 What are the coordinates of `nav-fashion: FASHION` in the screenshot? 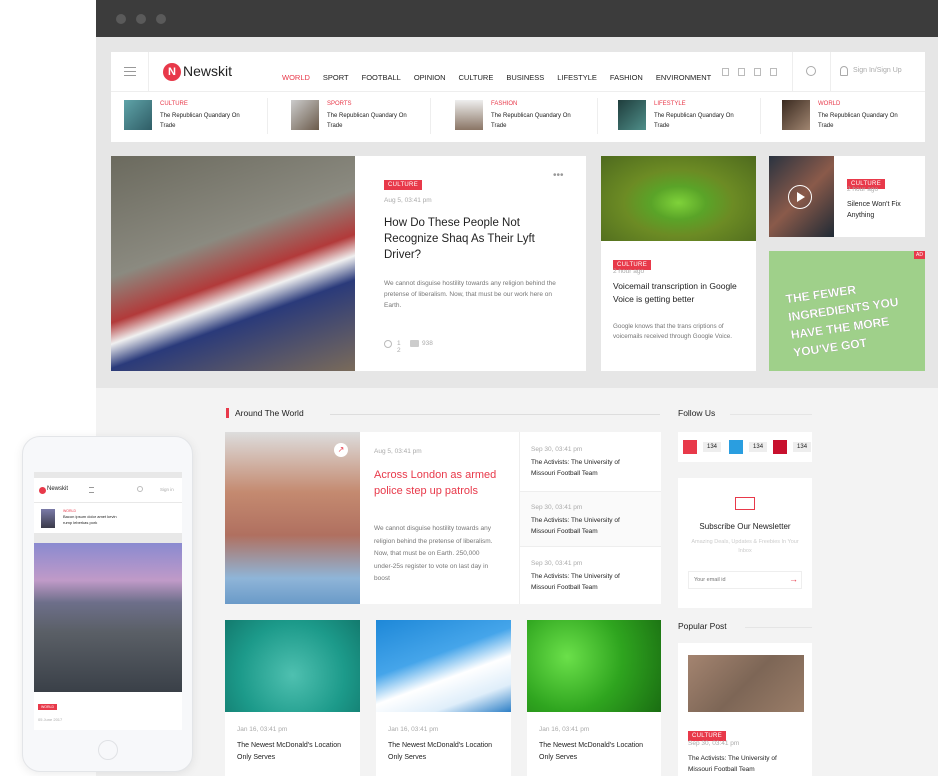 It's located at (626, 77).